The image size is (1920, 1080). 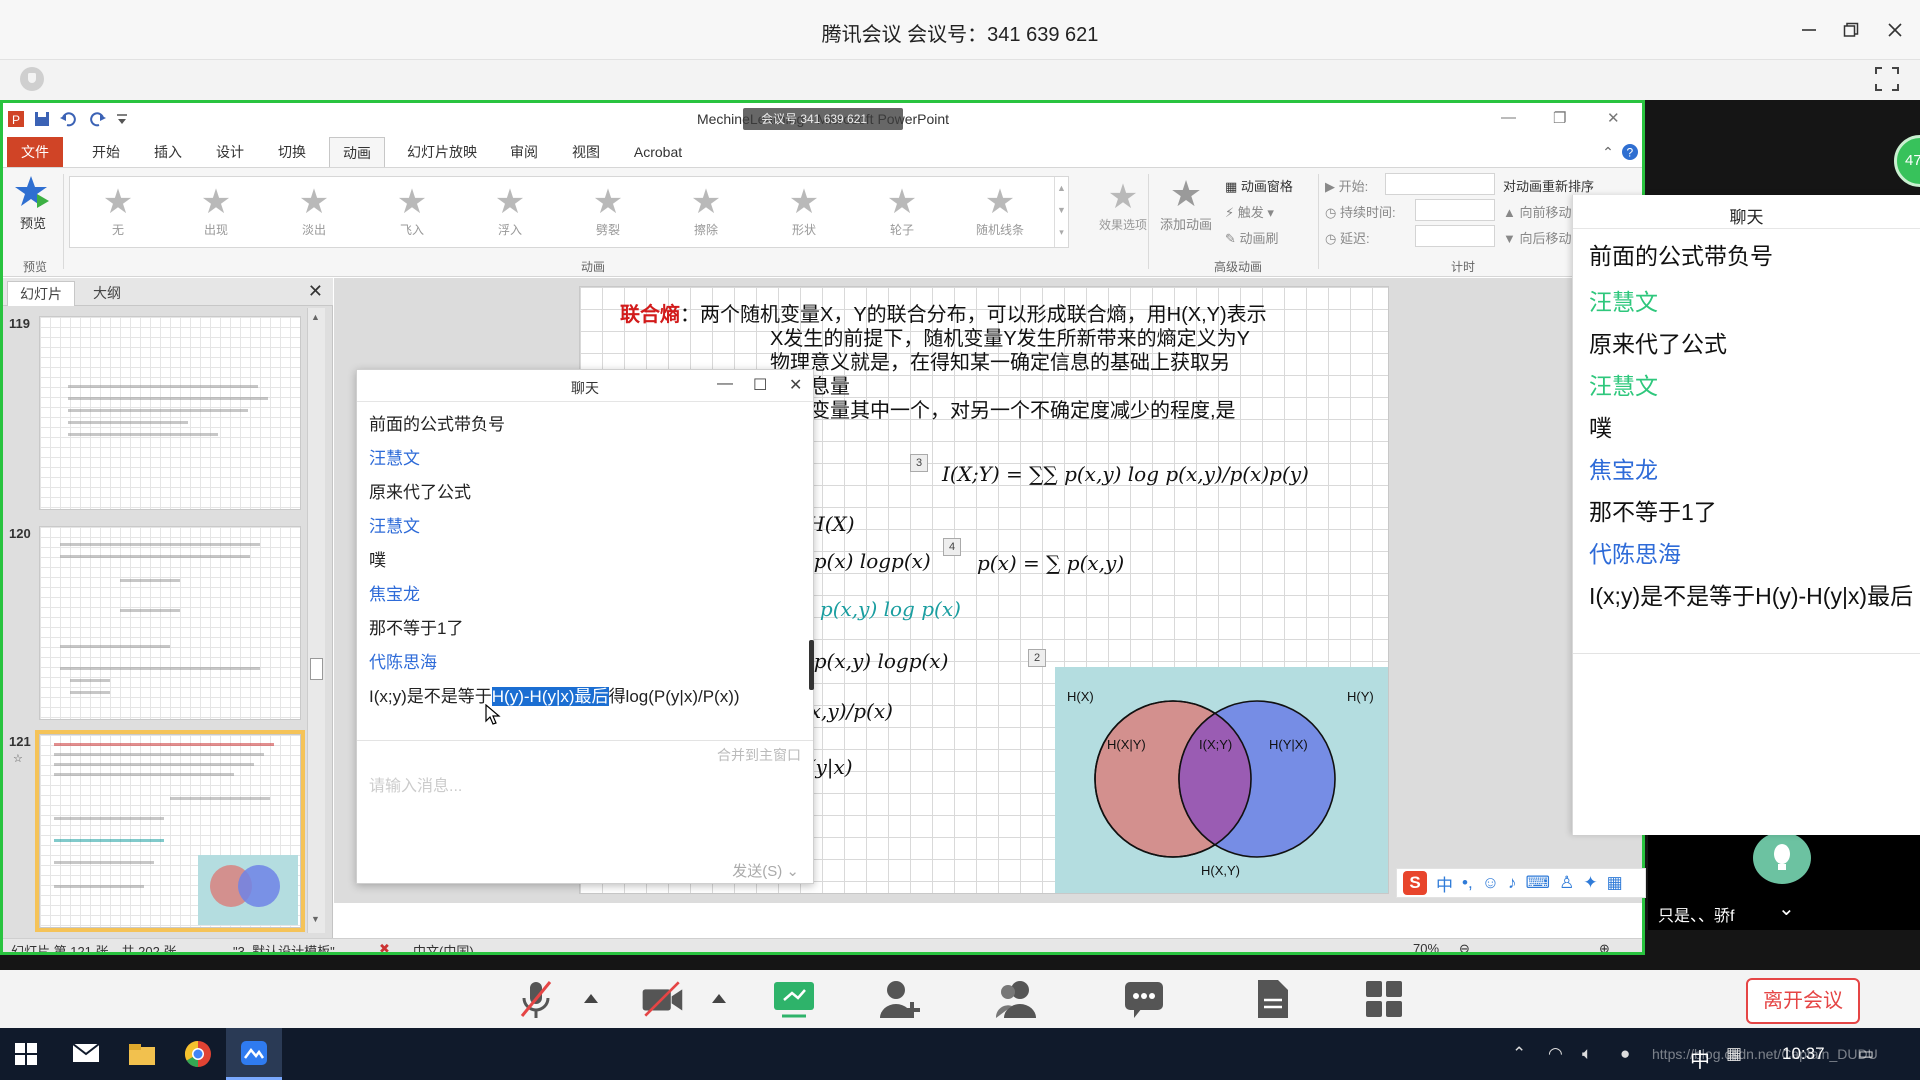 What do you see at coordinates (795, 385) in the screenshot?
I see `chat-close-icon: ✕` at bounding box center [795, 385].